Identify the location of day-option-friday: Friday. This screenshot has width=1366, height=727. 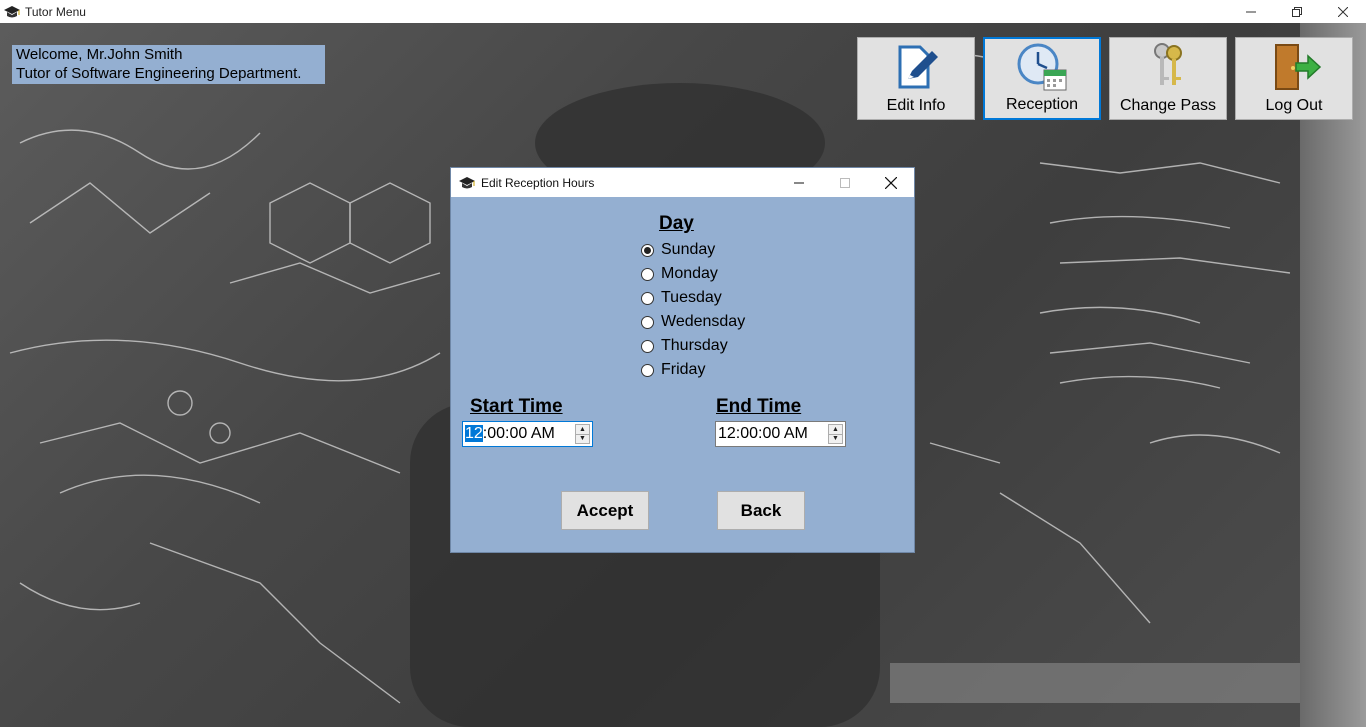
(673, 370).